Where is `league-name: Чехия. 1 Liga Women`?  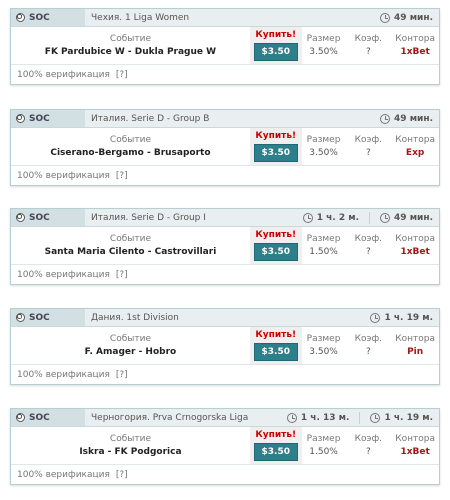 league-name: Чехия. 1 Liga Women is located at coordinates (140, 17).